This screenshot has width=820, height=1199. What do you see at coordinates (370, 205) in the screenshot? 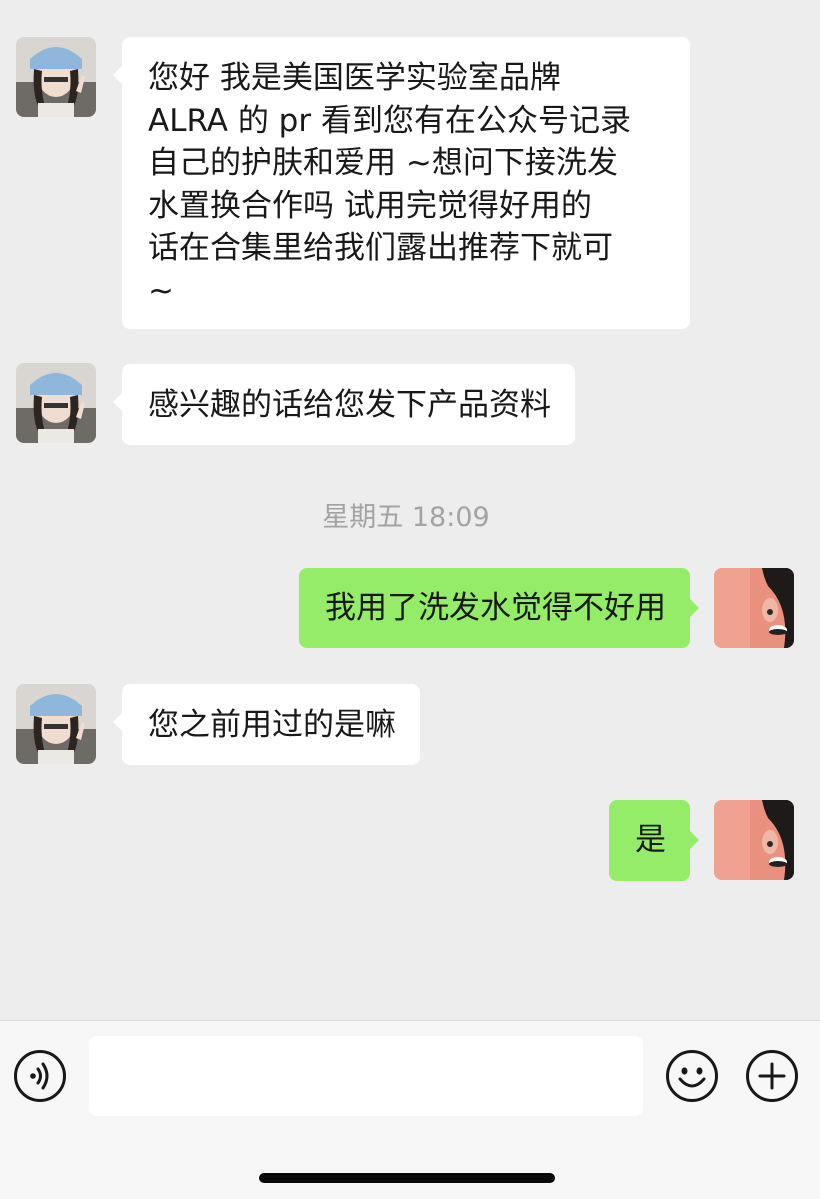
I see `message-line: 水置换合作吗 试用完觉得好用的` at bounding box center [370, 205].